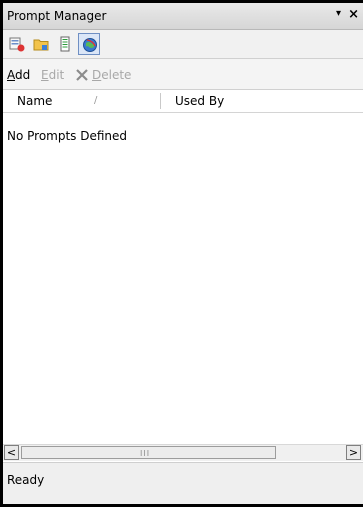 This screenshot has width=363, height=507. What do you see at coordinates (34, 101) in the screenshot?
I see `column-header-name: Name` at bounding box center [34, 101].